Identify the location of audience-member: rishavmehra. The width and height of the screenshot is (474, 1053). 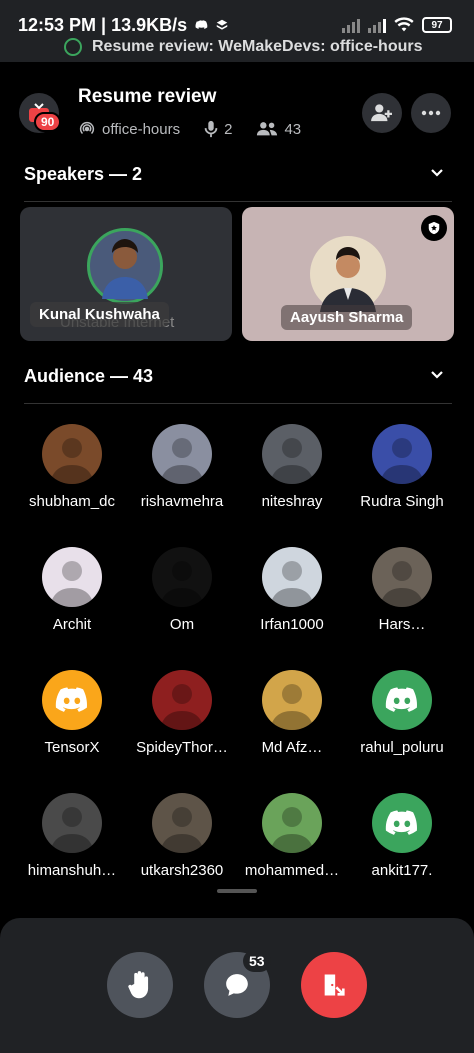
(182, 474).